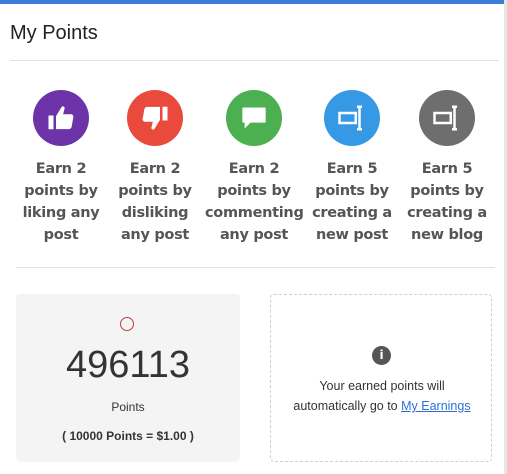 The image size is (507, 474). What do you see at coordinates (127, 324) in the screenshot?
I see `ring-icon` at bounding box center [127, 324].